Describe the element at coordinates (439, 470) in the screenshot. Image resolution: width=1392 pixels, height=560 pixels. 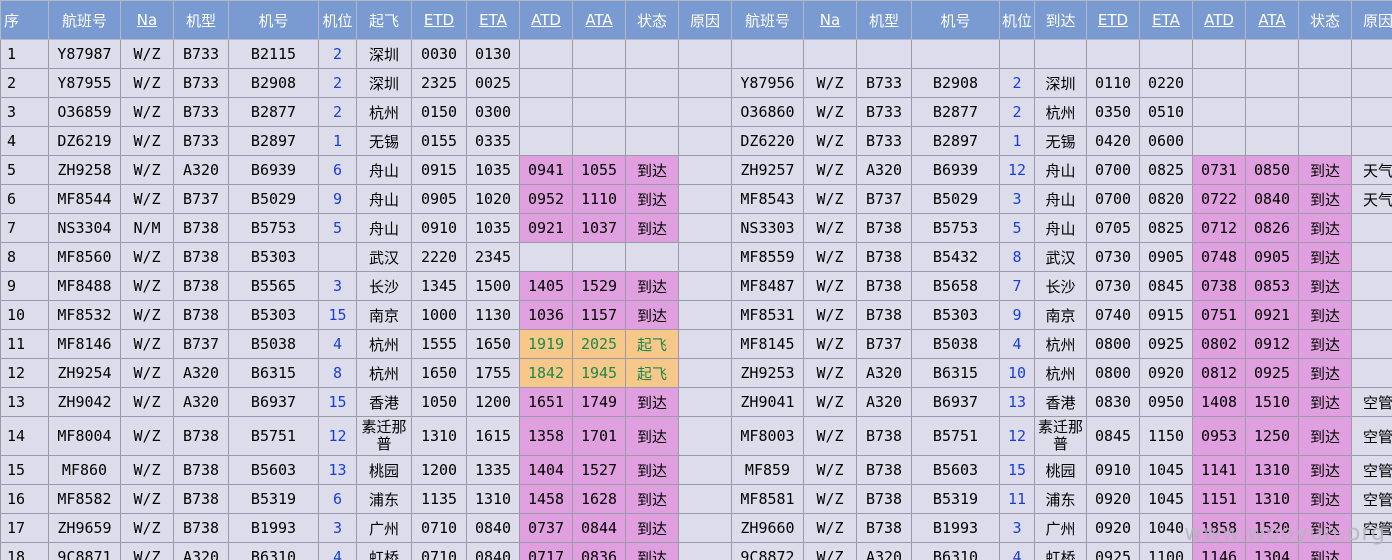
I see `dep-etd: 1200` at that location.